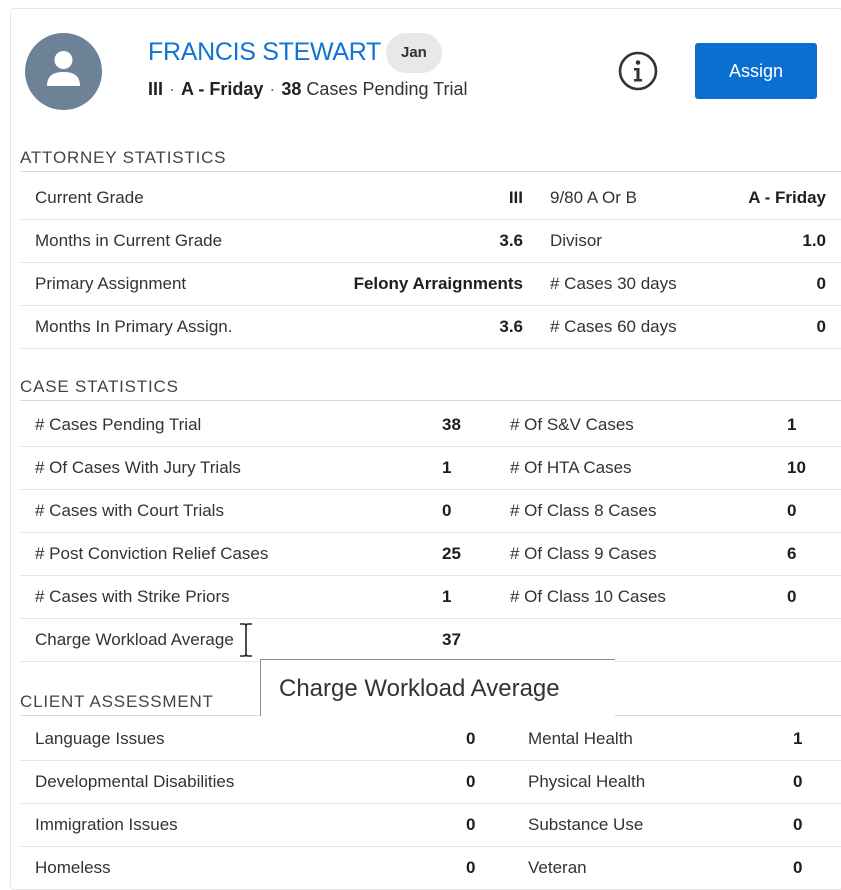 This screenshot has width=841, height=890. Describe the element at coordinates (571, 467) in the screenshot. I see `stat-label: # Of HTA Cases` at that location.